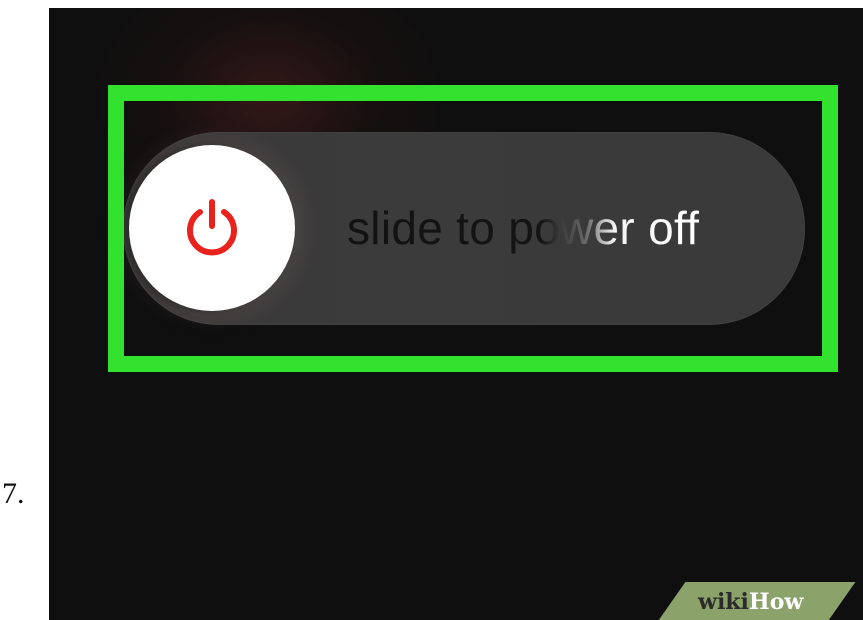  Describe the element at coordinates (776, 602) in the screenshot. I see `watermark-how: How` at that location.